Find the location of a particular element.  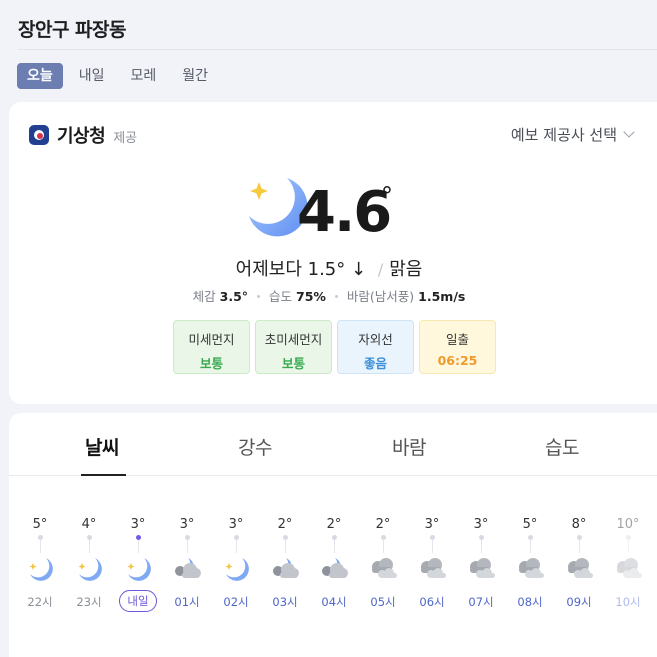

hourly-item: 2° 03시 is located at coordinates (285, 563).